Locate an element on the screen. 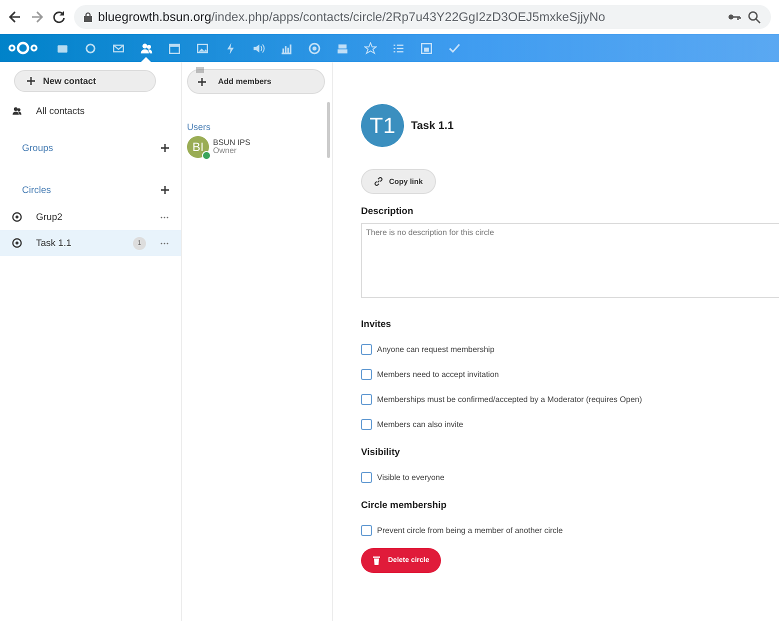 The height and width of the screenshot is (621, 779). circle-avatar: T1 is located at coordinates (382, 125).